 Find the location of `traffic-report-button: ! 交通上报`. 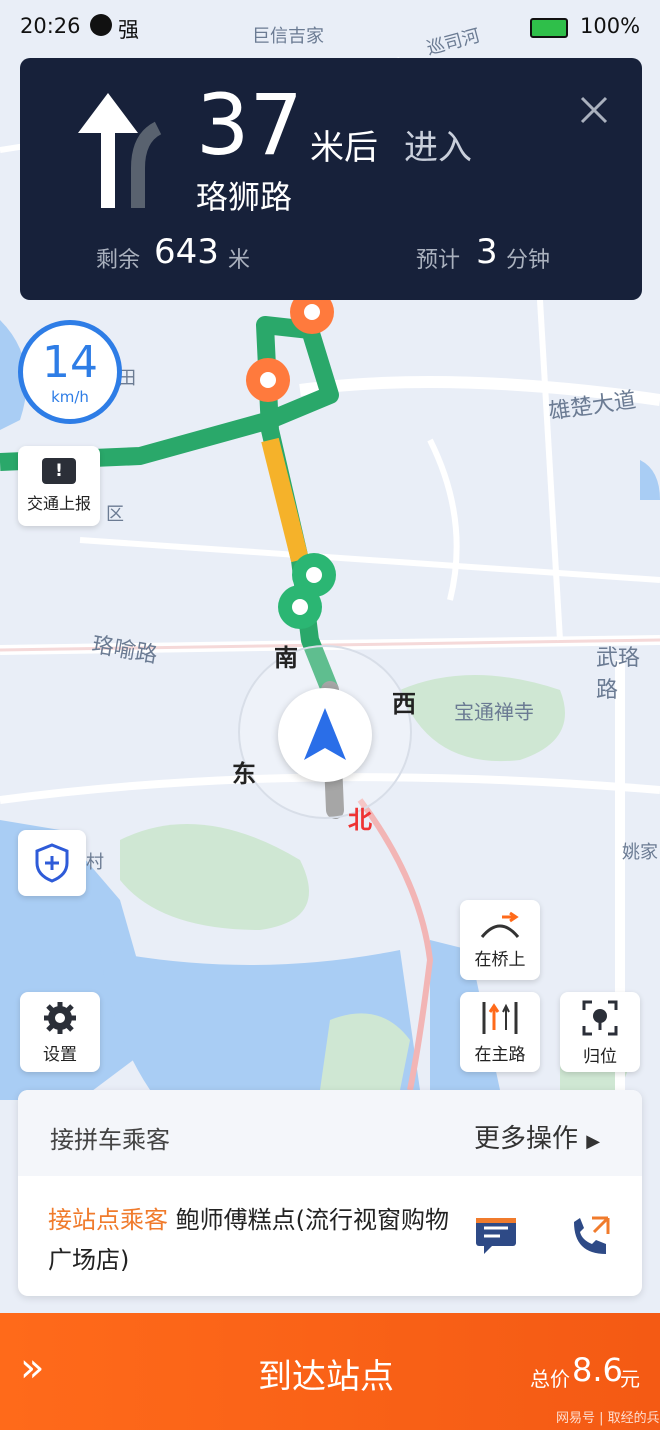

traffic-report-button: ! 交通上报 is located at coordinates (59, 486).